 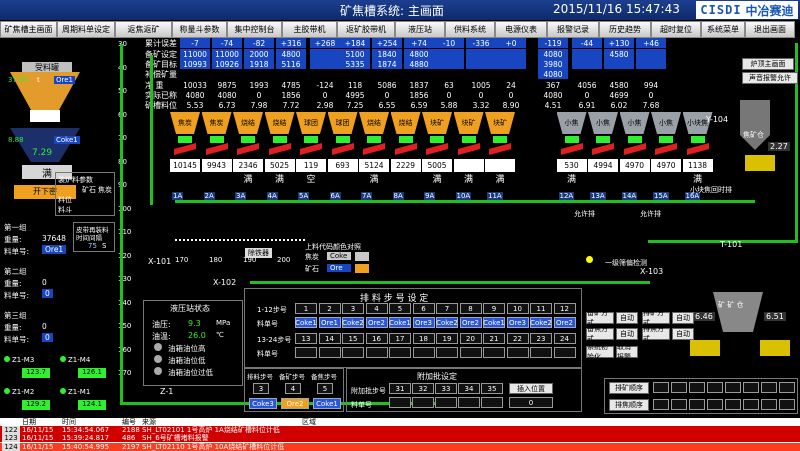 What do you see at coordinates (423, 322) in the screenshot?
I see `step-r2-5: Ore3` at bounding box center [423, 322].